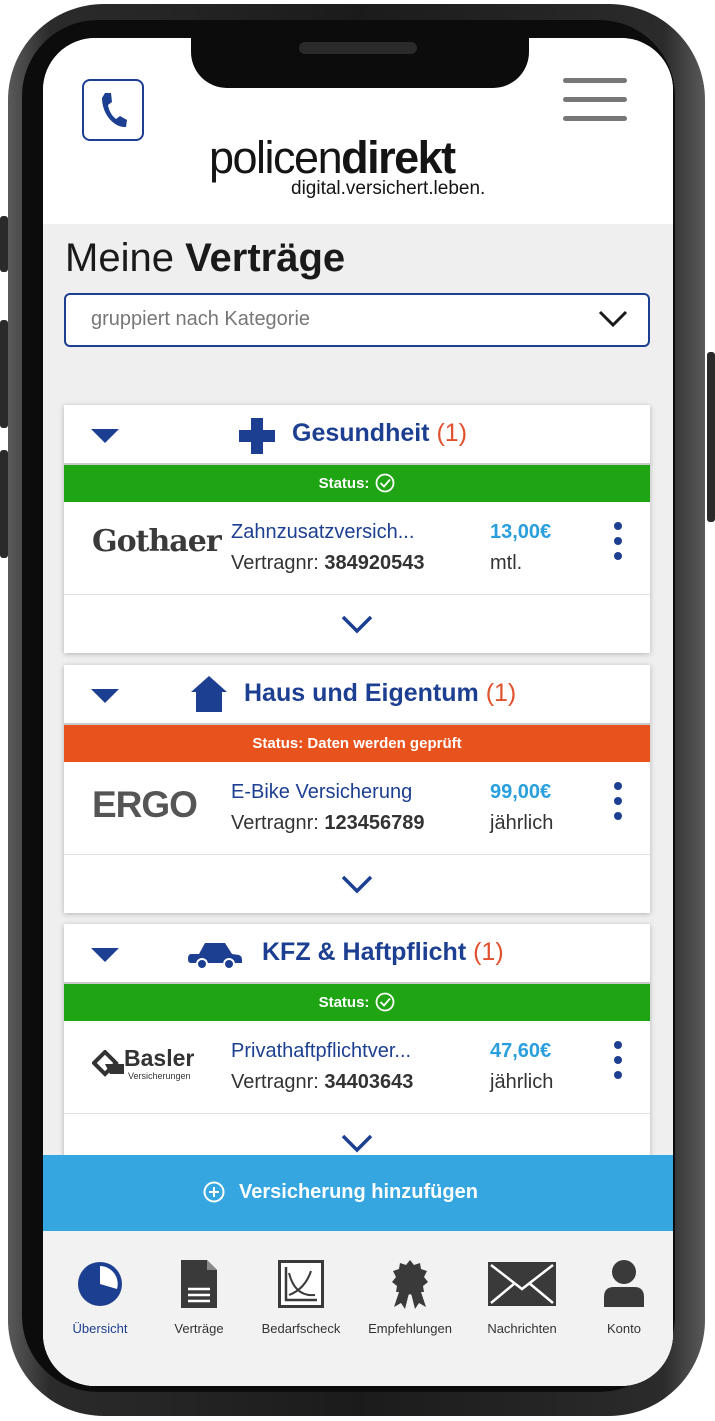 The width and height of the screenshot is (715, 1421). I want to click on car-icon, so click(215, 956).